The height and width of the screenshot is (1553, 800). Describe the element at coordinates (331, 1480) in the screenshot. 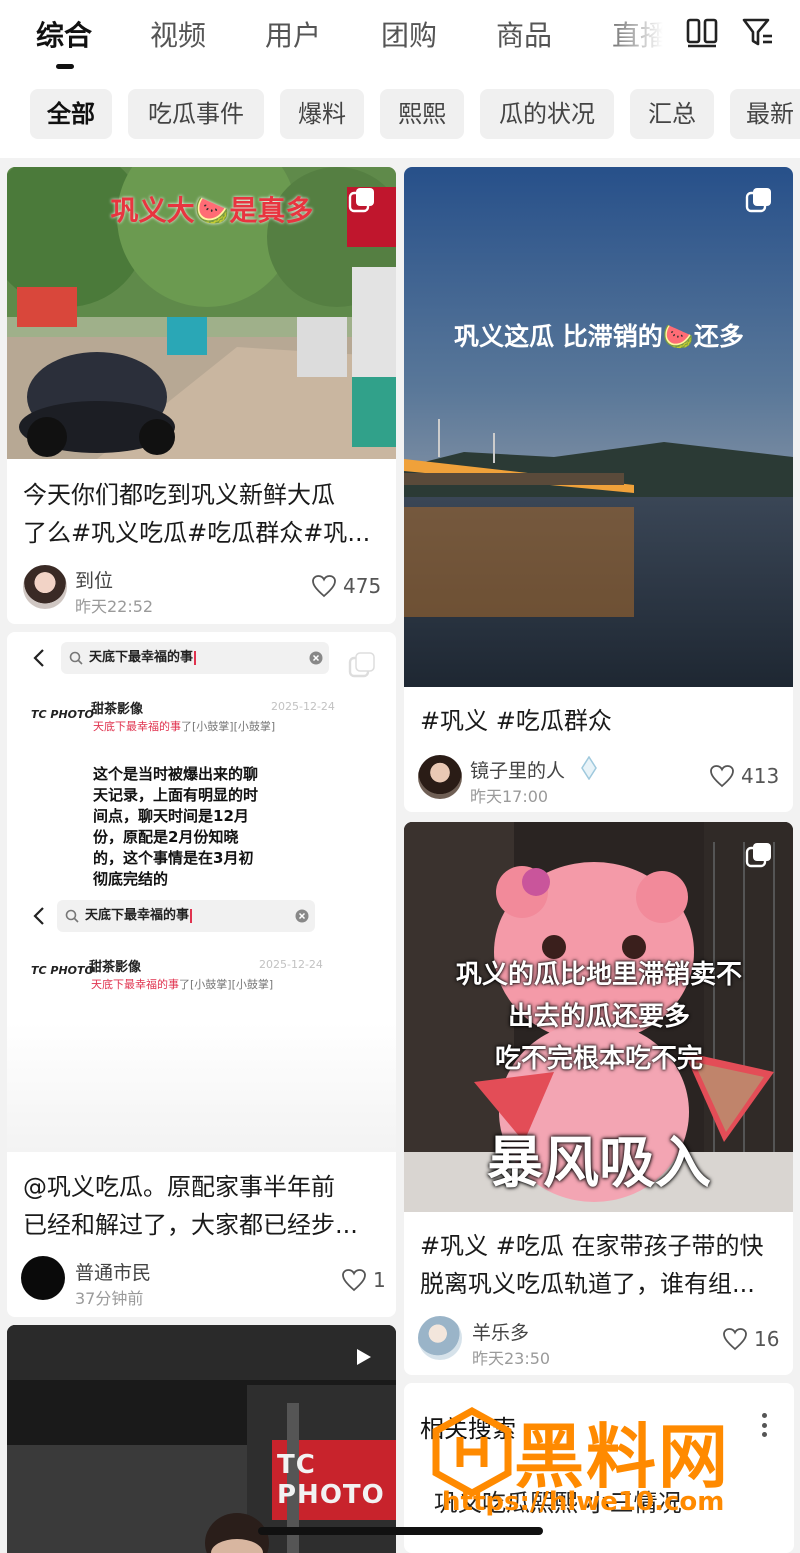

I see `card-5-sign-text: TC PHOTO` at that location.